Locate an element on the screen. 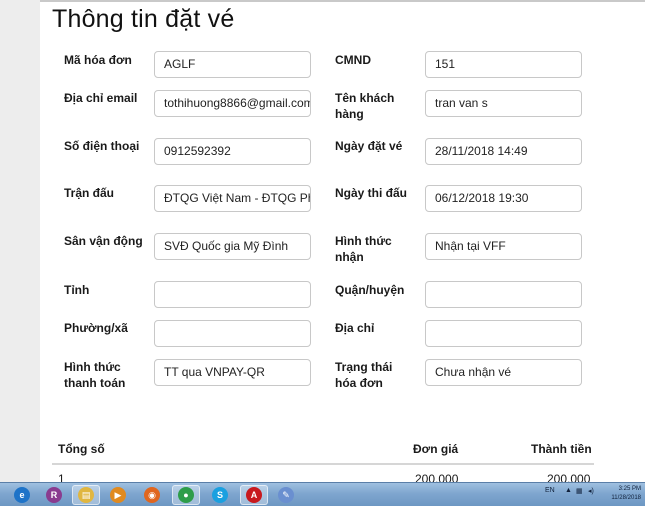  id-card-label: CMND is located at coordinates (353, 60).